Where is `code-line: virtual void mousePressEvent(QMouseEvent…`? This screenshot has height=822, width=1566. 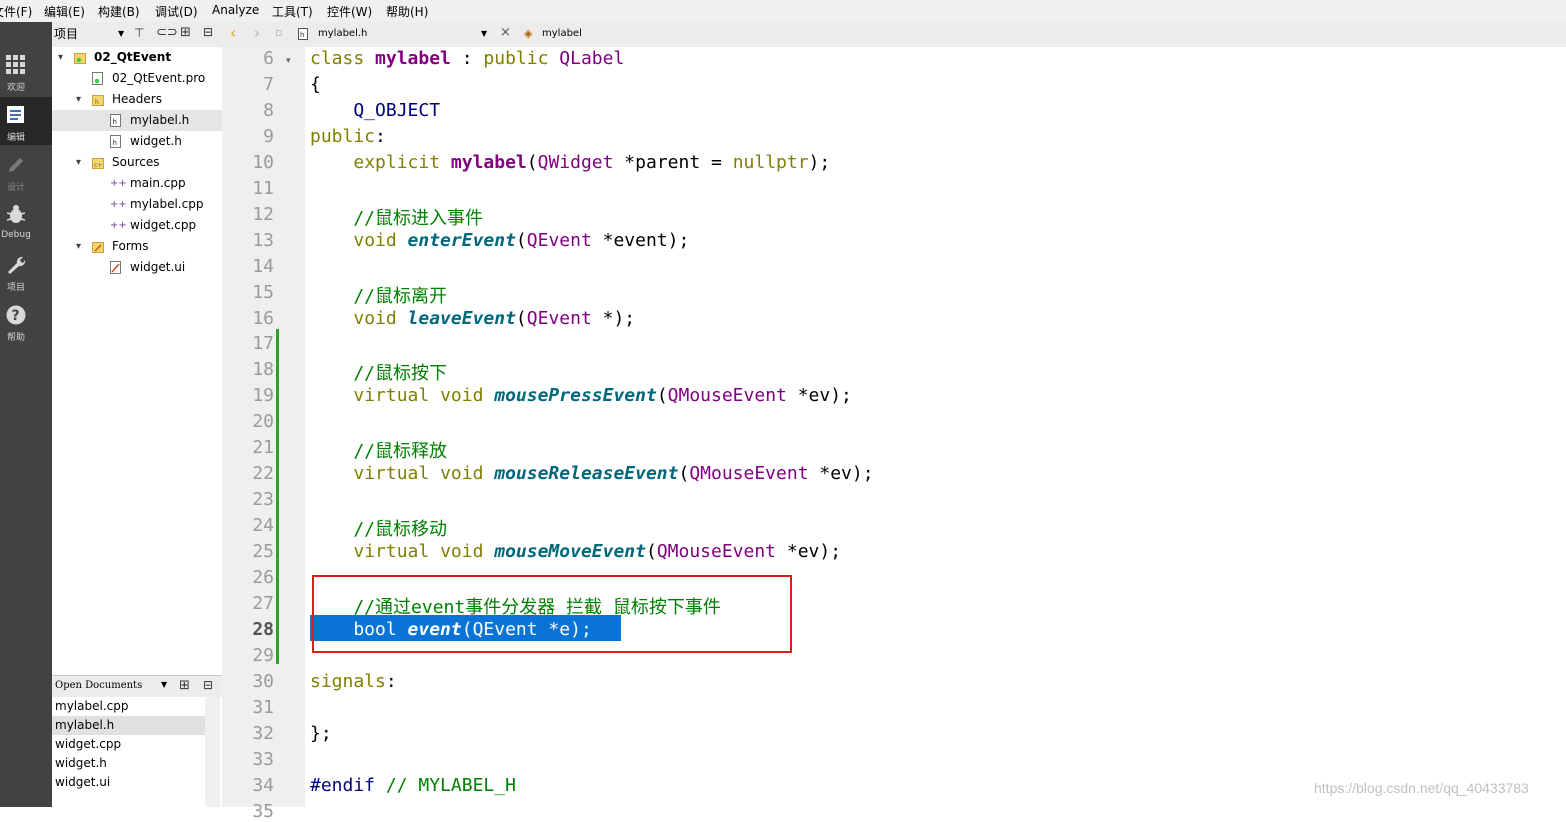
code-line: virtual void mousePressEvent(QMouseEvent… is located at coordinates (581, 395).